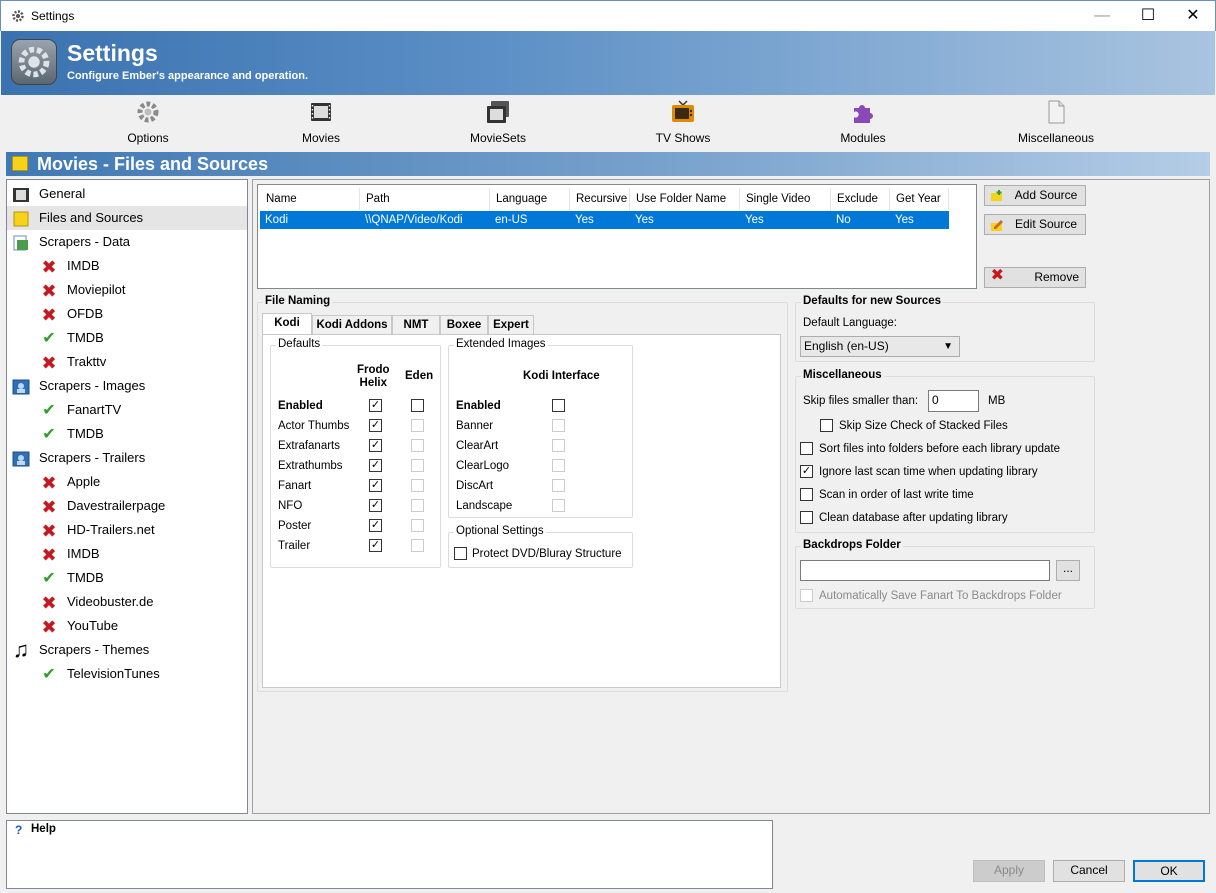 This screenshot has width=1216, height=893. What do you see at coordinates (1102, 16) in the screenshot?
I see `minimize-button: —` at bounding box center [1102, 16].